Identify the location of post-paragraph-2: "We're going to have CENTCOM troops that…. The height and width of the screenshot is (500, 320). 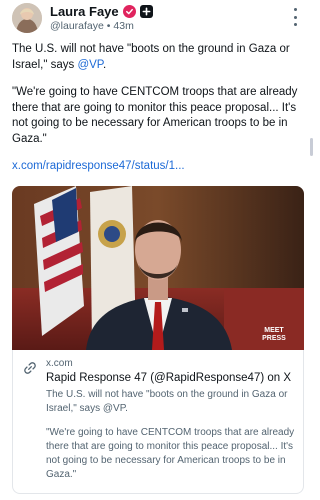
(155, 115).